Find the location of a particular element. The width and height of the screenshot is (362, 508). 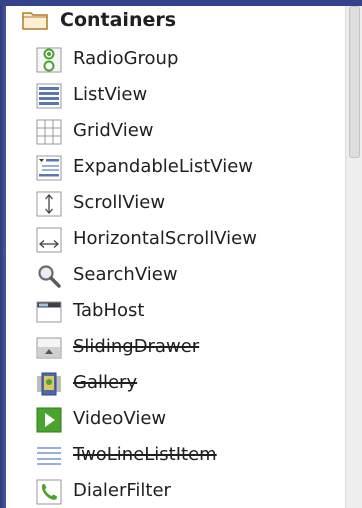

palette-item-scrollview: ScrollView is located at coordinates (175, 203).